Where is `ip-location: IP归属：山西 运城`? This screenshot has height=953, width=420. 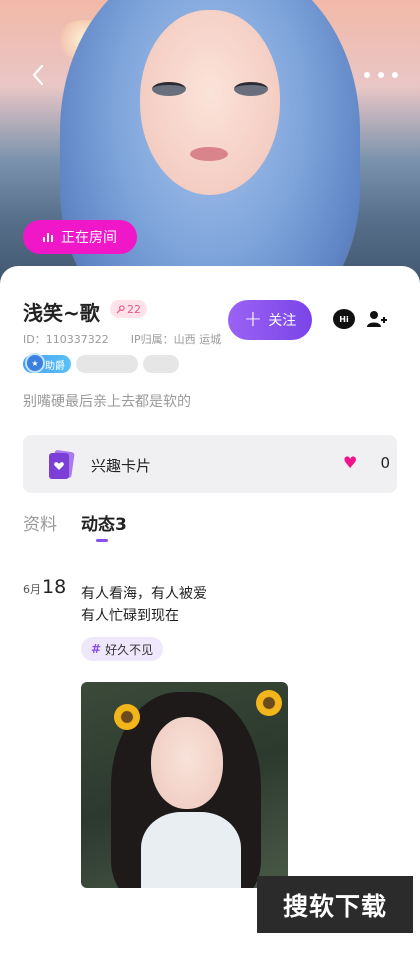
ip-location: IP归属：山西 运城 is located at coordinates (176, 339).